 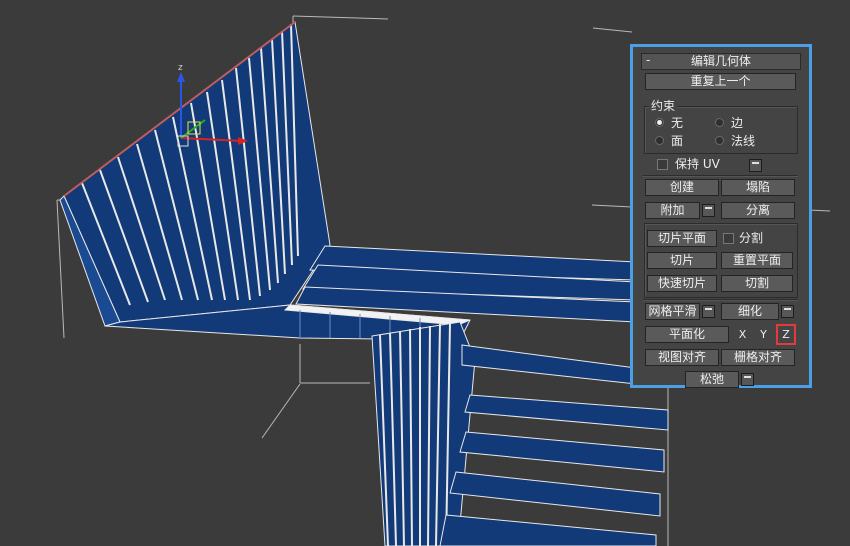 What do you see at coordinates (757, 260) in the screenshot?
I see `reset-plane-button: 重置平面` at bounding box center [757, 260].